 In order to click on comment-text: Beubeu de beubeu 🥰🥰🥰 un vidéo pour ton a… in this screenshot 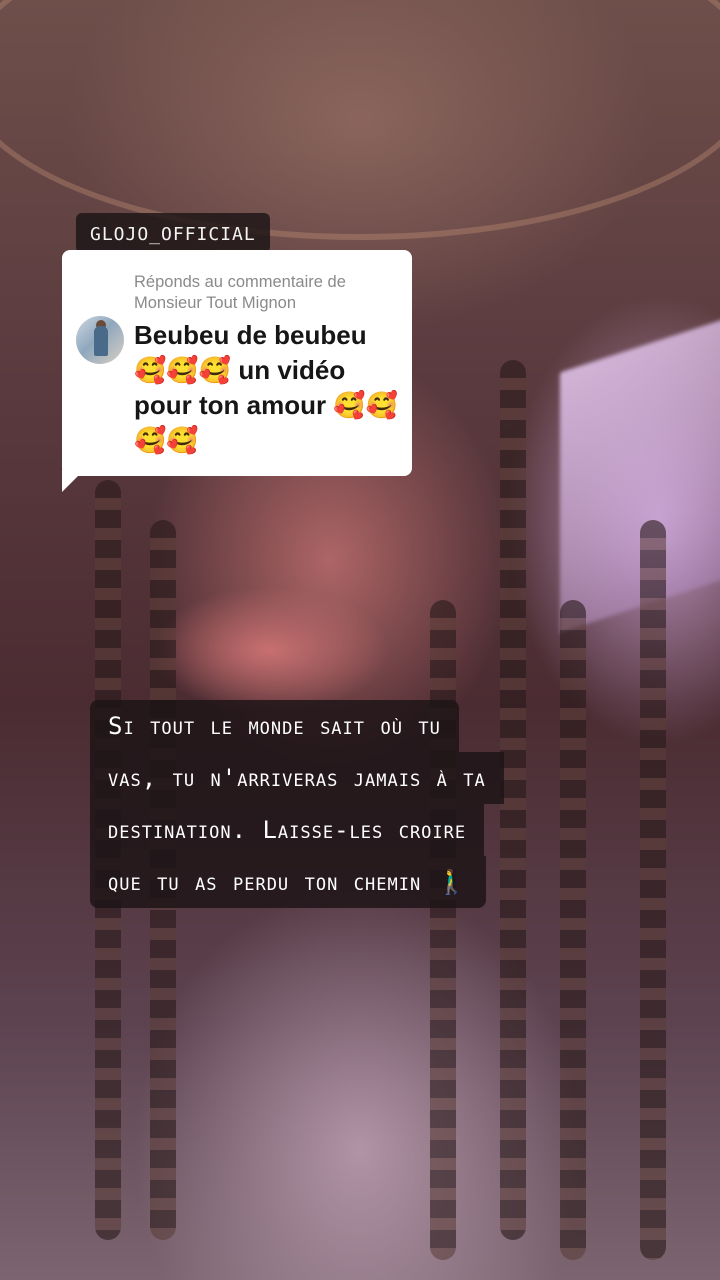, I will do `click(266, 387)`.